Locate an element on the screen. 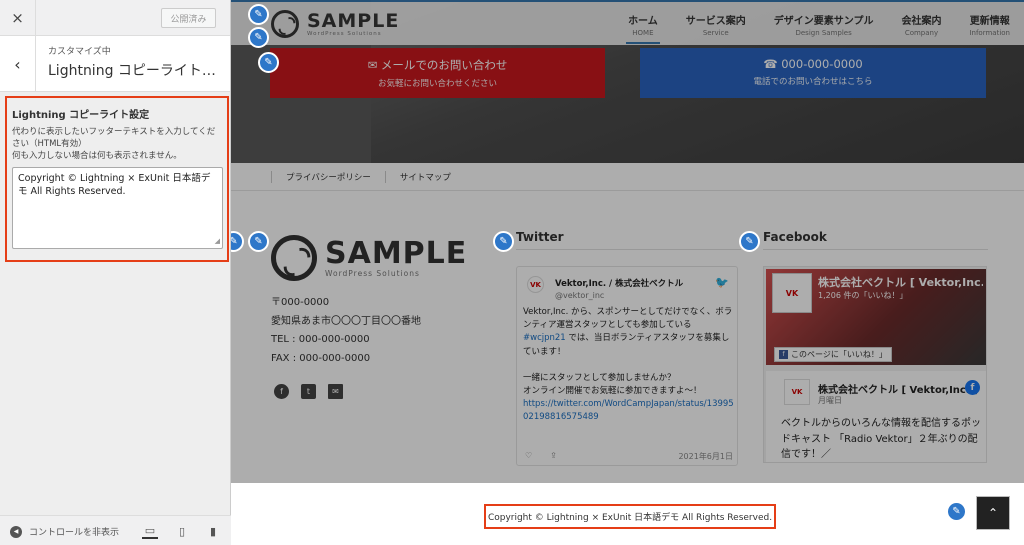 The height and width of the screenshot is (545, 1024). nav-sublabel: Design Samples is located at coordinates (823, 33).